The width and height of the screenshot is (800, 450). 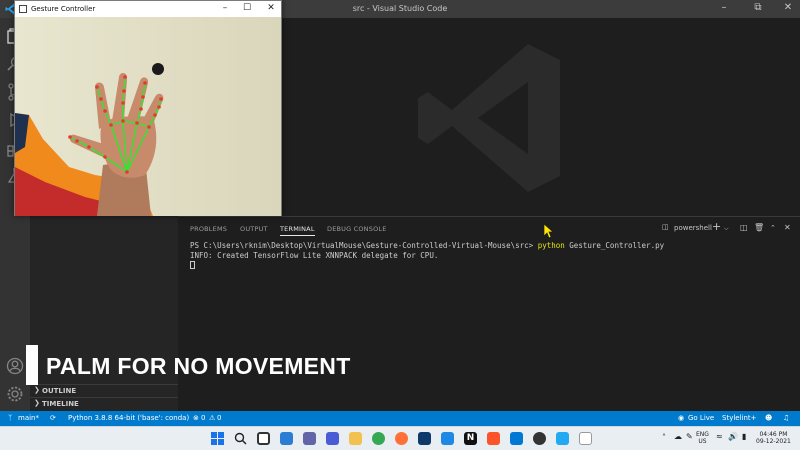 I want to click on caption-text: PALM FOR NO MOVEMENT, so click(x=198, y=366).